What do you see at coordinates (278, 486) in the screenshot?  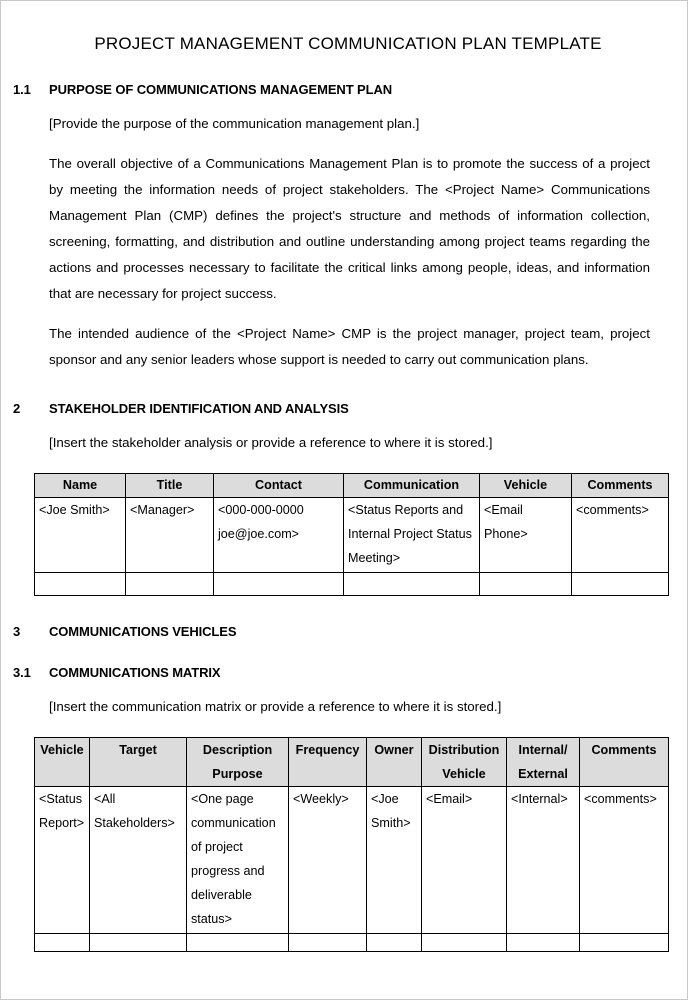 I see `column-header-contact: Contact` at bounding box center [278, 486].